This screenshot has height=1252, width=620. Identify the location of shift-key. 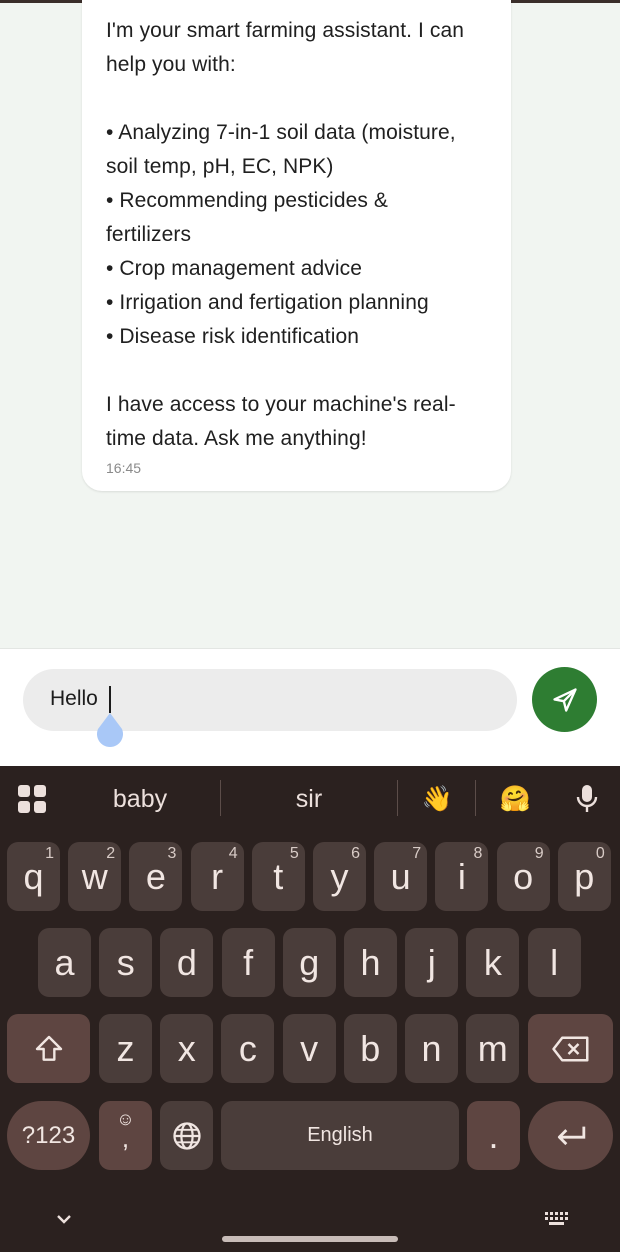
(48, 1048).